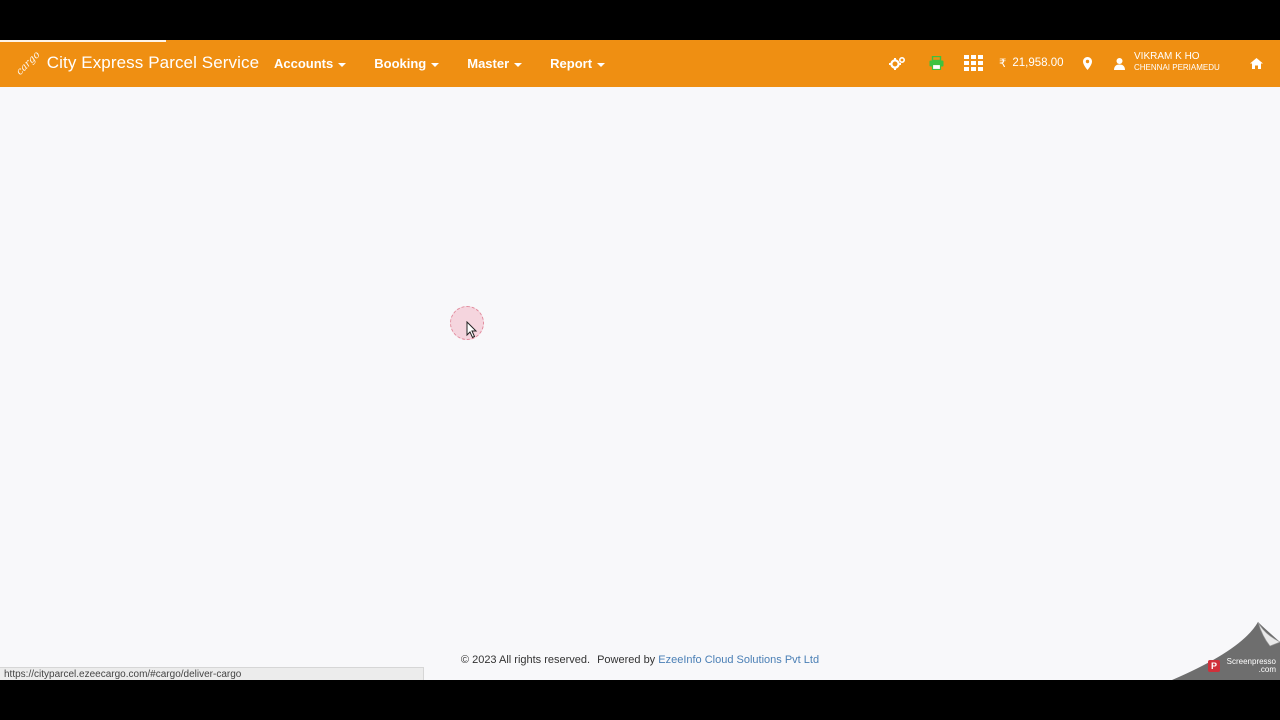  What do you see at coordinates (28, 63) in the screenshot?
I see `brand-logo: cargo` at bounding box center [28, 63].